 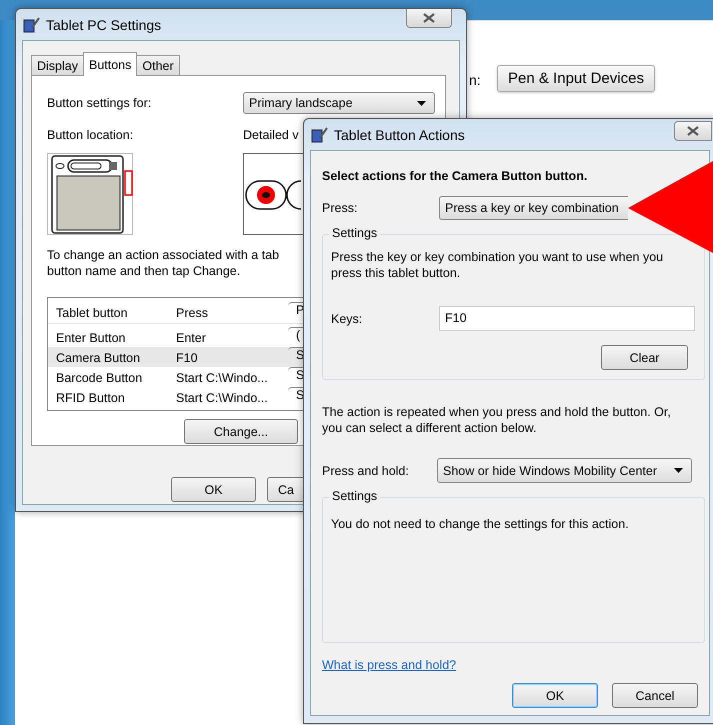 I want to click on keys-input-field: F10, so click(x=567, y=318).